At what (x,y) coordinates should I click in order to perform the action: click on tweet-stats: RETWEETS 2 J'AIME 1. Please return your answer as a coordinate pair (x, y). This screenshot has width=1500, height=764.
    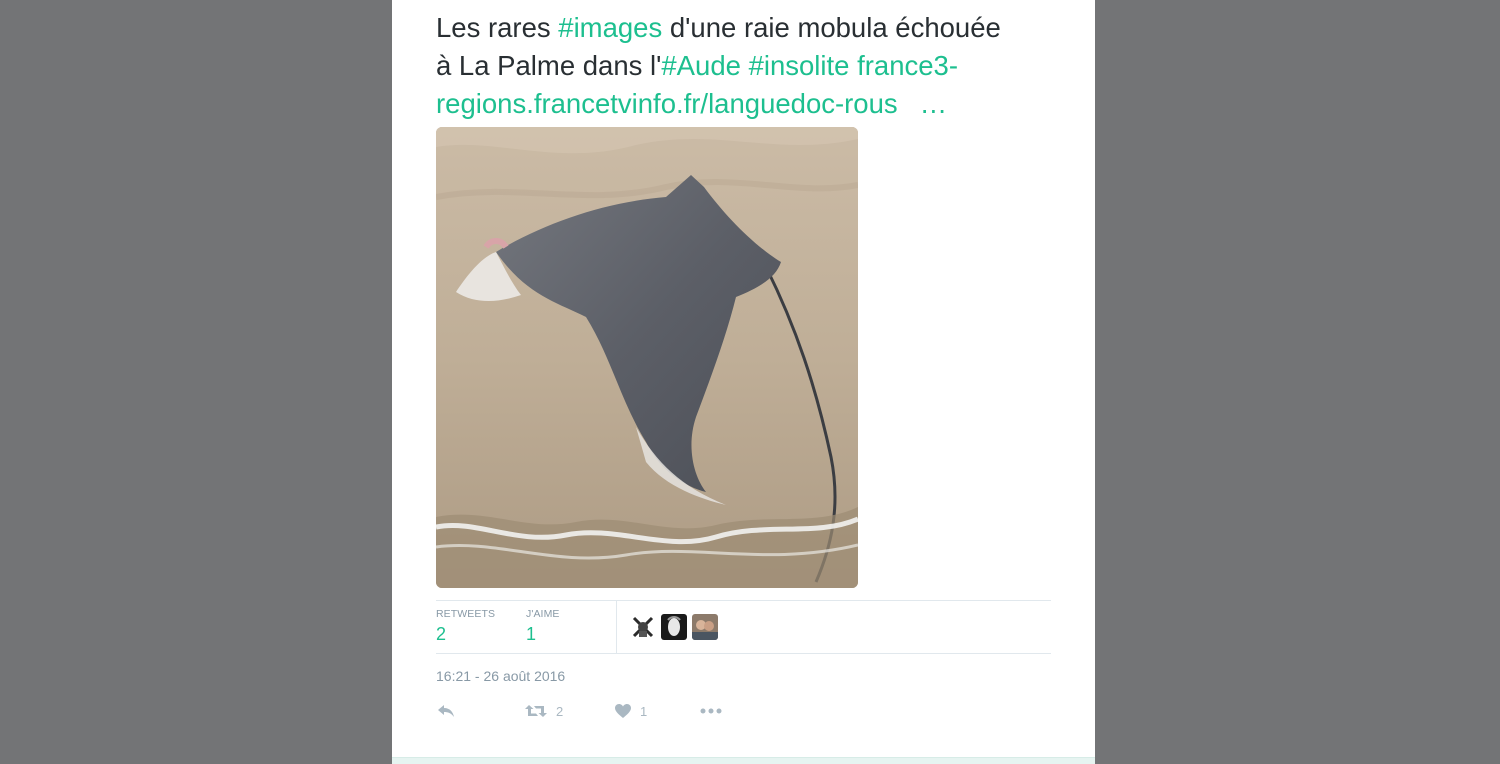
    Looking at the image, I should click on (743, 627).